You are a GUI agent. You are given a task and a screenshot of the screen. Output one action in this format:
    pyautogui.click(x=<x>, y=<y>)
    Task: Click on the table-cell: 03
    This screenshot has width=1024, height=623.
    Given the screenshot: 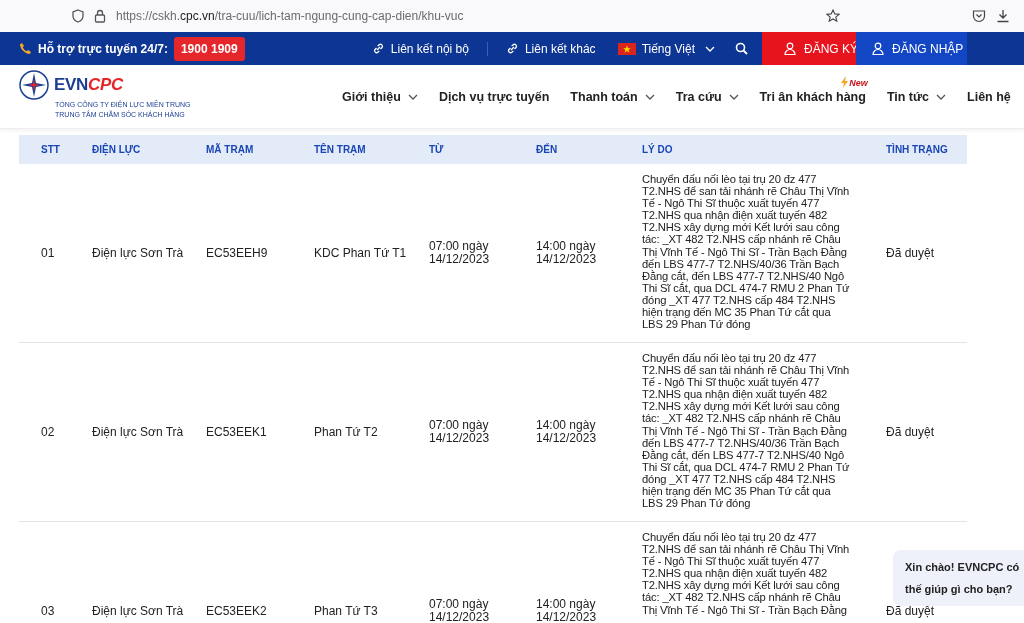 What is the action you would take?
    pyautogui.click(x=48, y=611)
    